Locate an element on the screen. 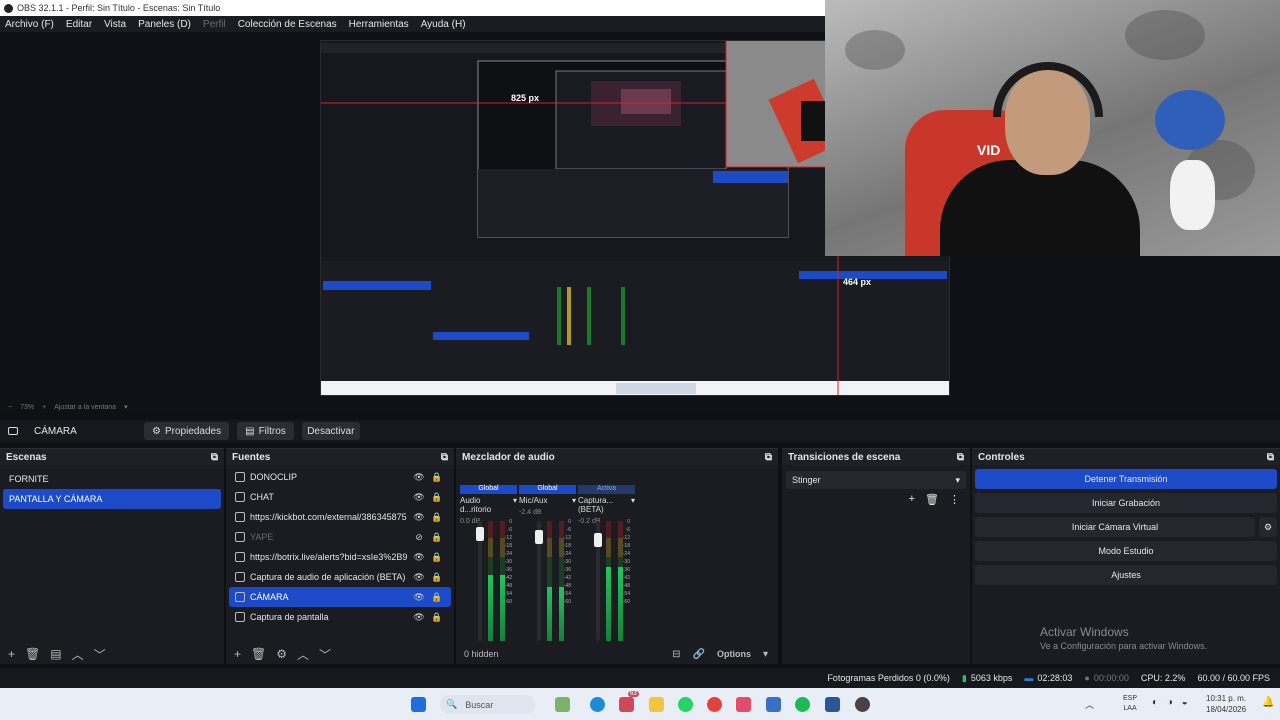 Image resolution: width=1280 pixels, height=720 pixels. keyboard-layout: LAA is located at coordinates (1130, 708).